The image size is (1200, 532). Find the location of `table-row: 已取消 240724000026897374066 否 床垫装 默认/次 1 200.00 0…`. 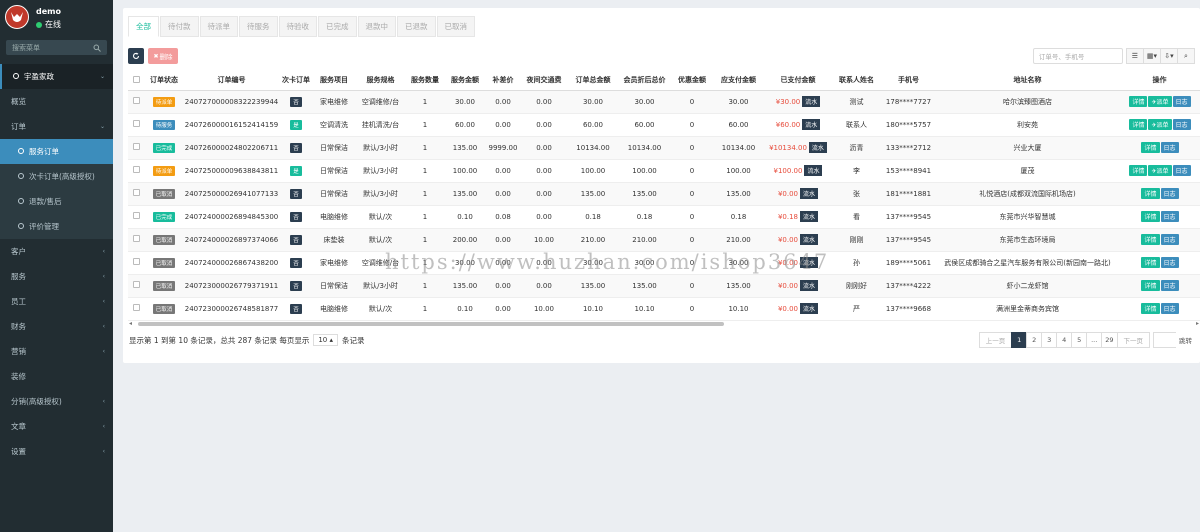

table-row: 已取消 240724000026897374066 否 床垫装 默认/次 1 200.00 0… is located at coordinates (664, 240).